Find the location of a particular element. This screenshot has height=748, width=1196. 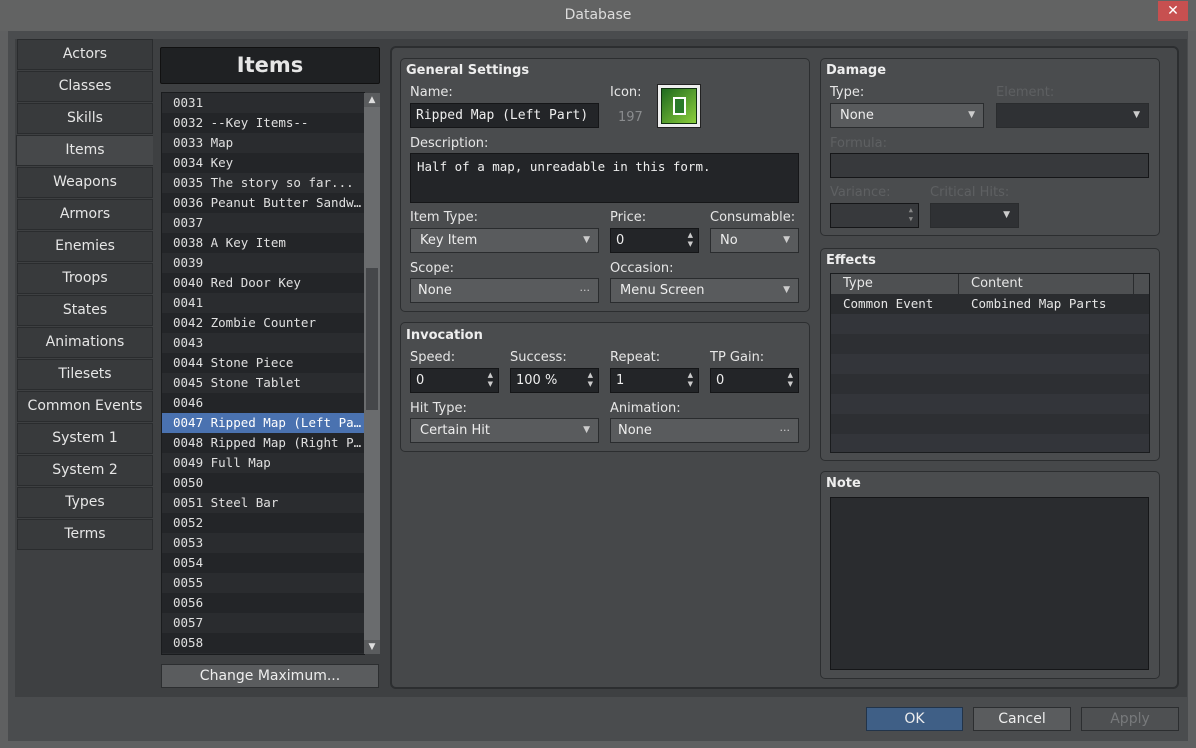

tab-enemies: Enemies is located at coordinates (85, 246).